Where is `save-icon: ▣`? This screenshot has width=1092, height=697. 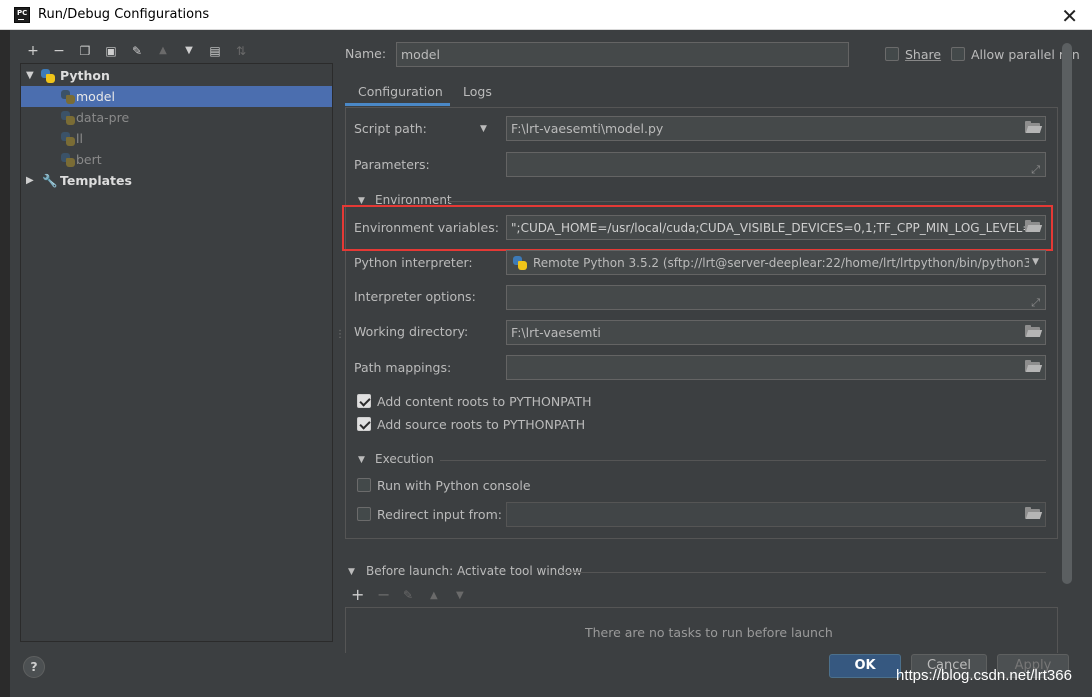
save-icon: ▣ is located at coordinates (111, 51).